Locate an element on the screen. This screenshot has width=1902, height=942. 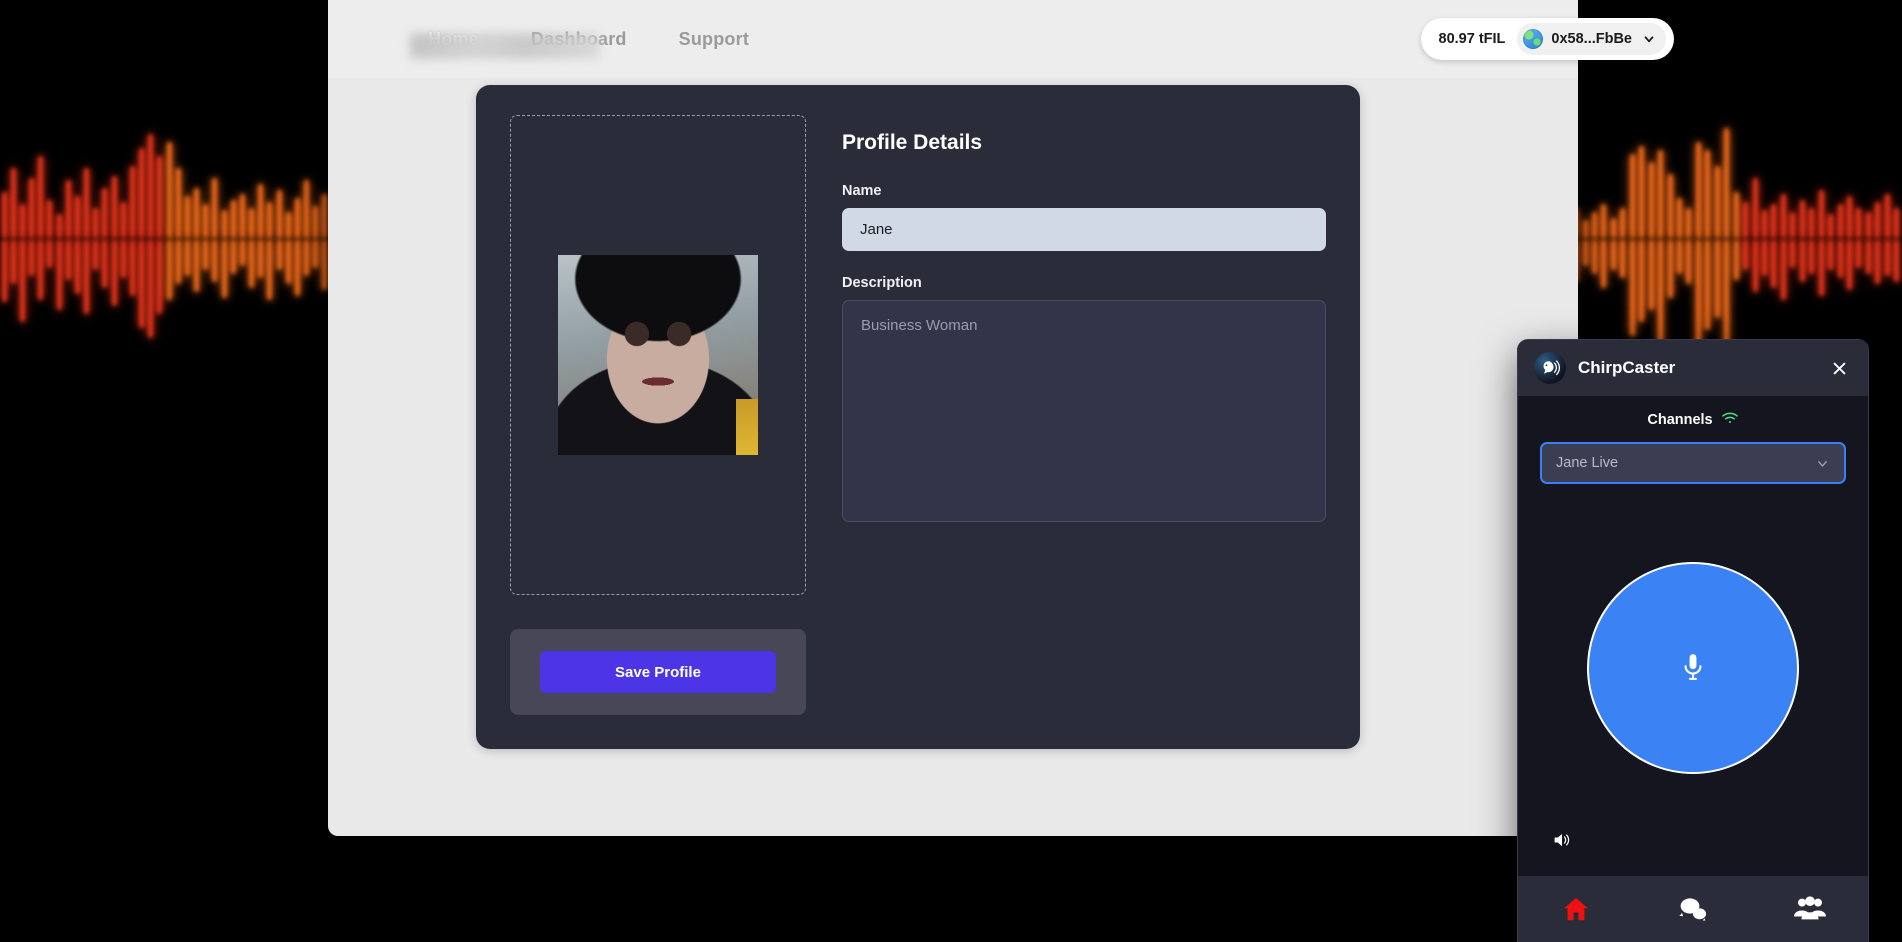
chirpcaster-header: ChirpCaster is located at coordinates (1693, 368).